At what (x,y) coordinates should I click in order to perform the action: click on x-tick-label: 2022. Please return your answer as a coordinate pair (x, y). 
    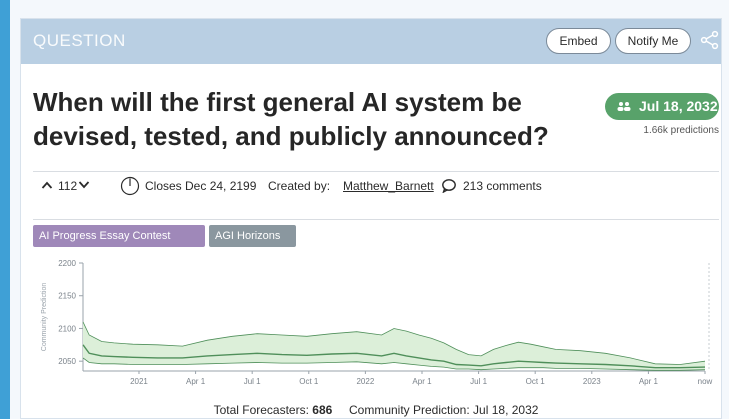
    Looking at the image, I should click on (365, 381).